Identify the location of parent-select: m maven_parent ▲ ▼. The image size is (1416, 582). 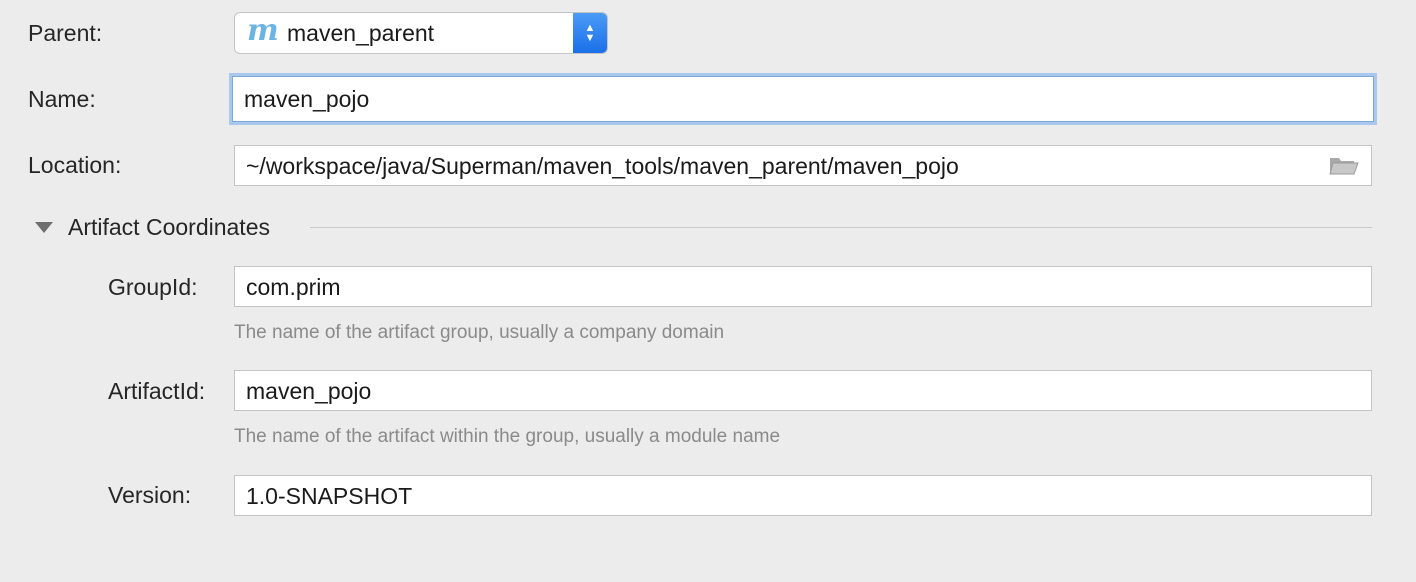
(421, 33).